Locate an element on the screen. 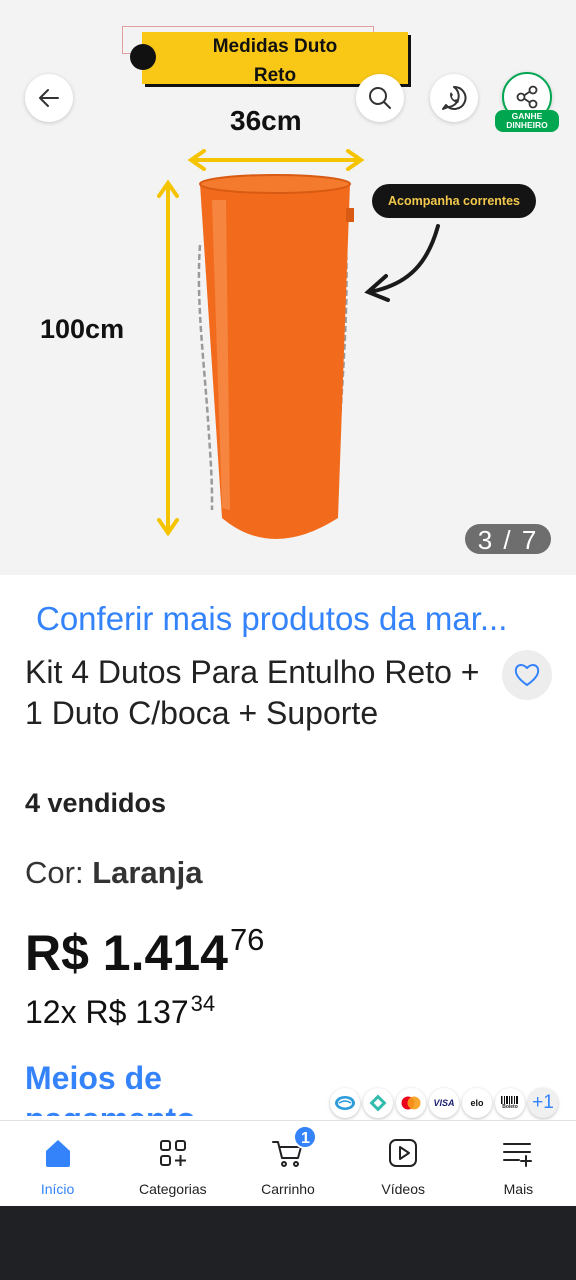 Image resolution: width=576 pixels, height=1280 pixels. width-label: 36cm is located at coordinates (266, 120).